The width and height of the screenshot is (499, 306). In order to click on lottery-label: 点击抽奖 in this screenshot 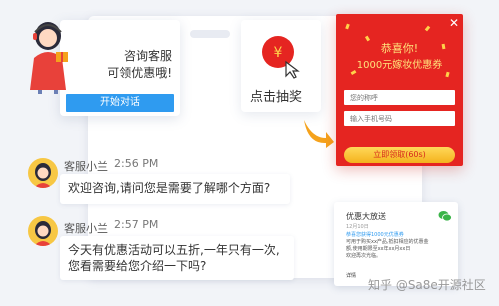, I will do `click(276, 95)`.